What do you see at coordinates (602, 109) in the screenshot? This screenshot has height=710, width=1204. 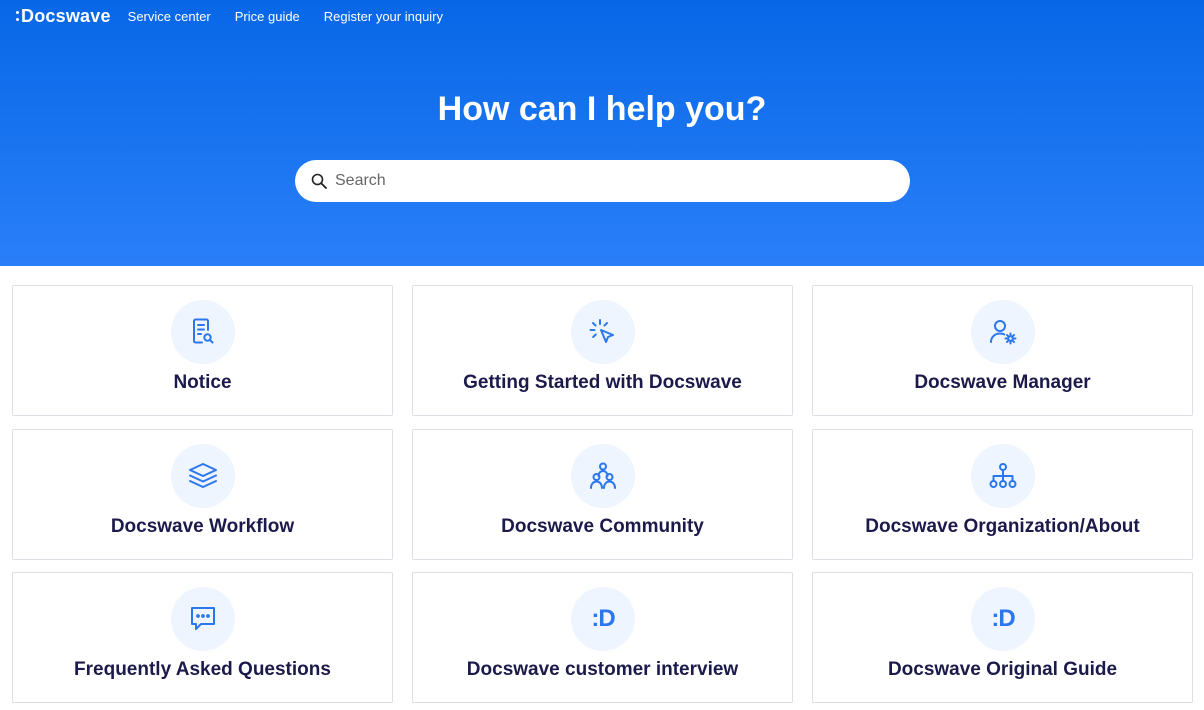 I see `page-title: How can I help you?` at bounding box center [602, 109].